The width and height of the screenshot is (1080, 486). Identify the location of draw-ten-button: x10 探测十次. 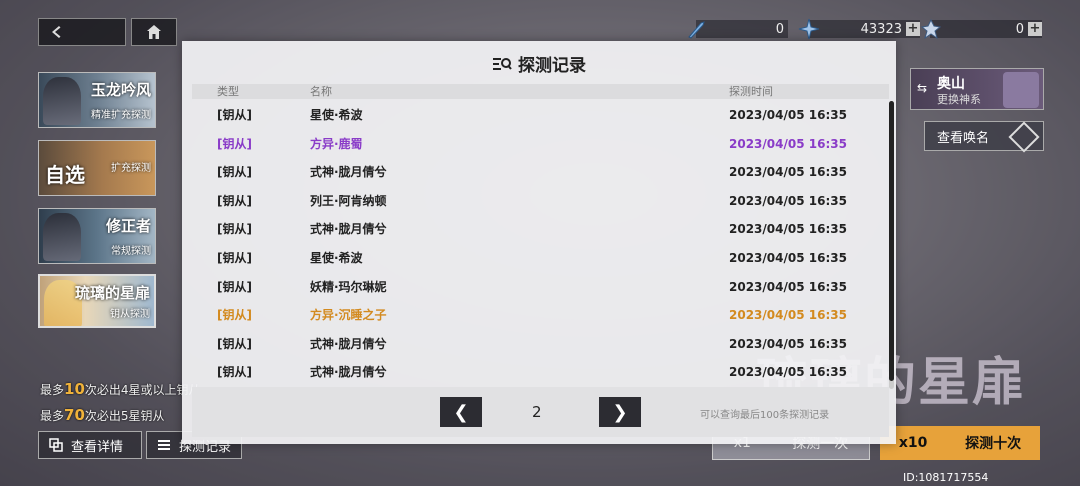
(960, 443).